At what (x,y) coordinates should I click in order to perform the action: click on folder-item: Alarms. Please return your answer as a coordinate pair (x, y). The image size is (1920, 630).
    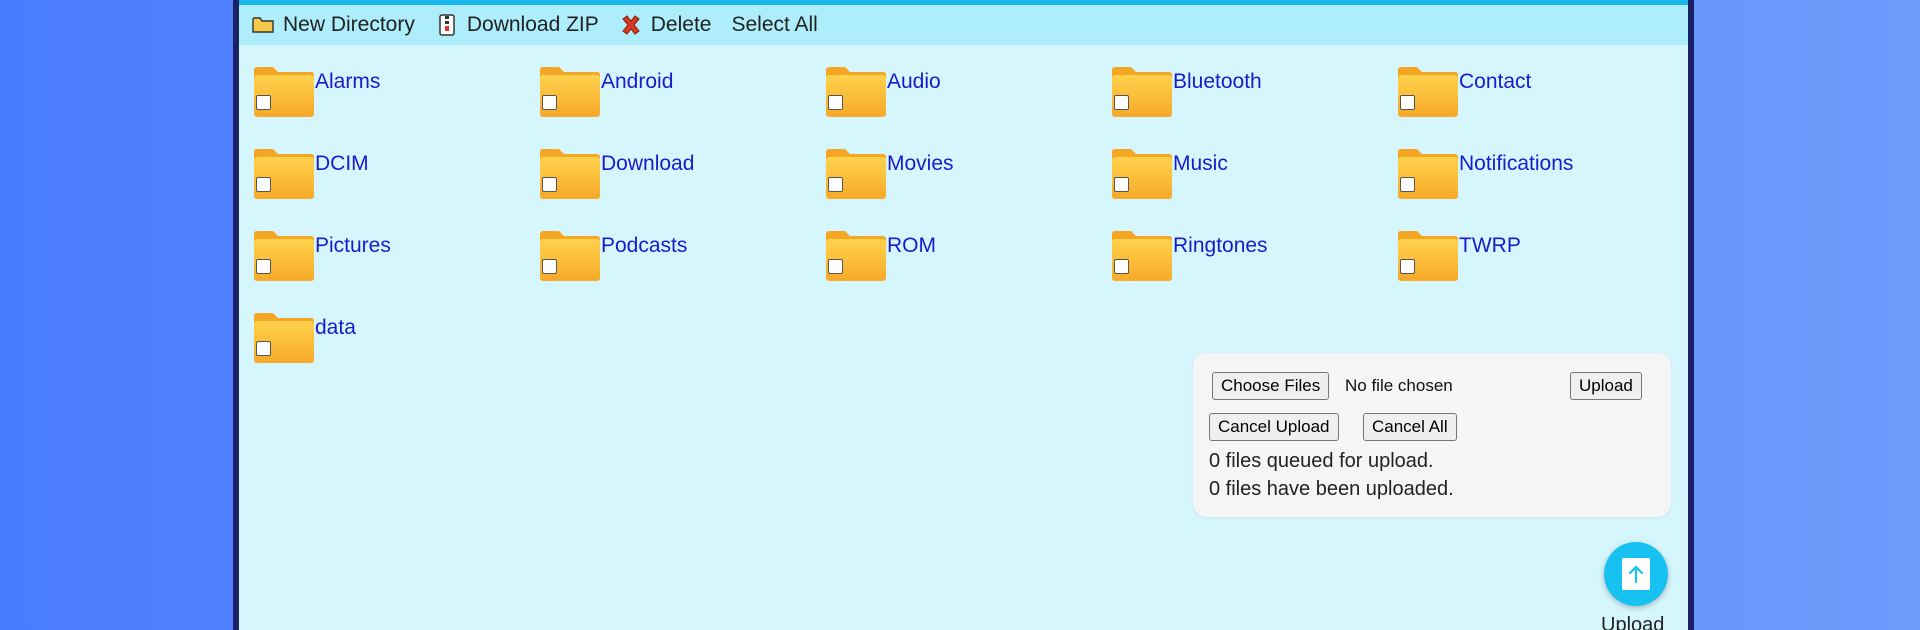
    Looking at the image, I should click on (393, 94).